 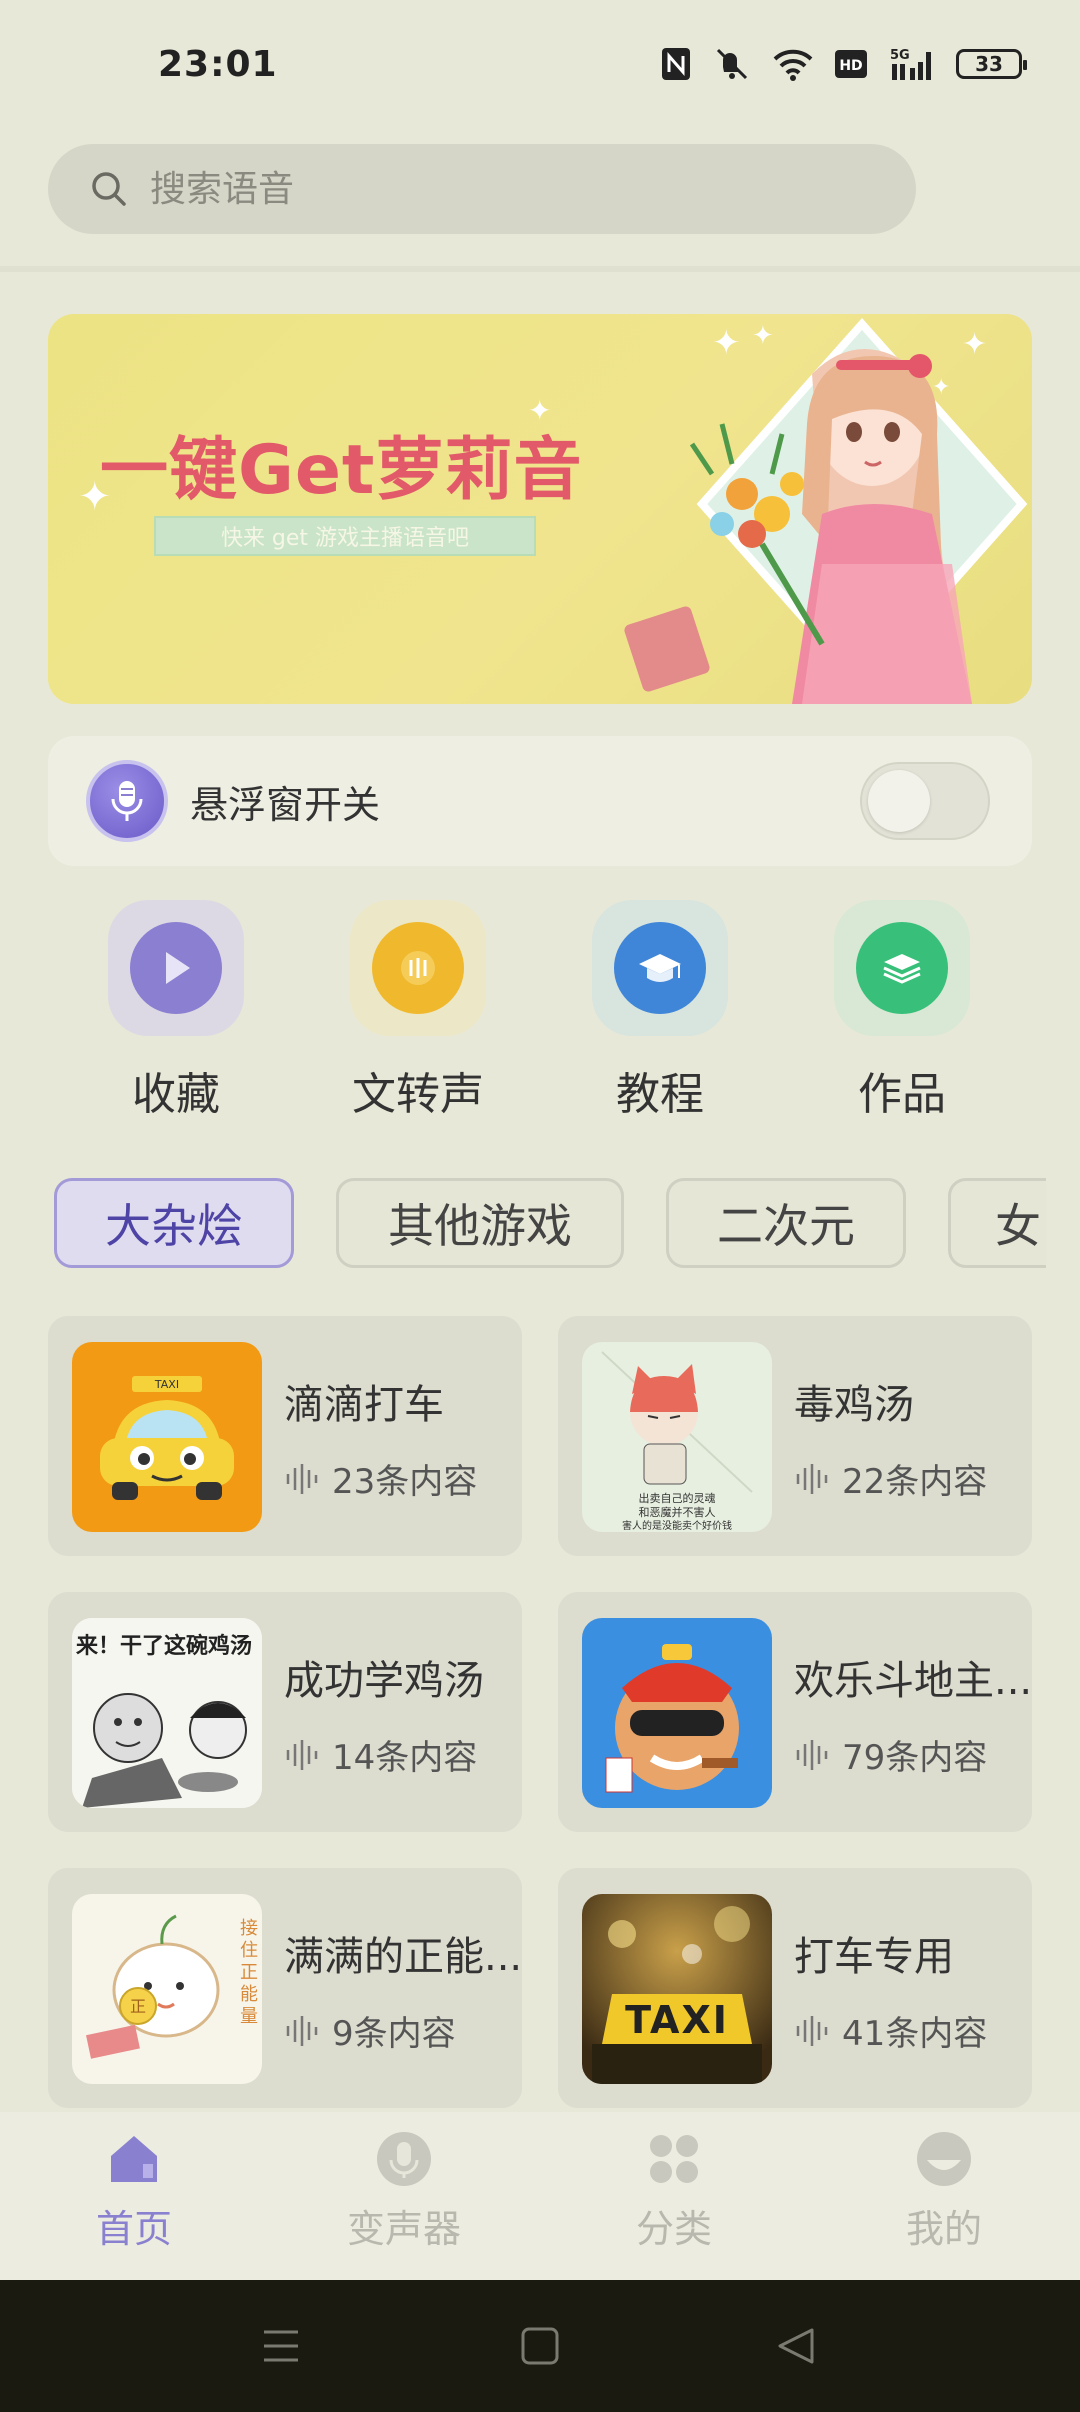 I want to click on nav-voice-changer: 变声器, so click(x=404, y=2191).